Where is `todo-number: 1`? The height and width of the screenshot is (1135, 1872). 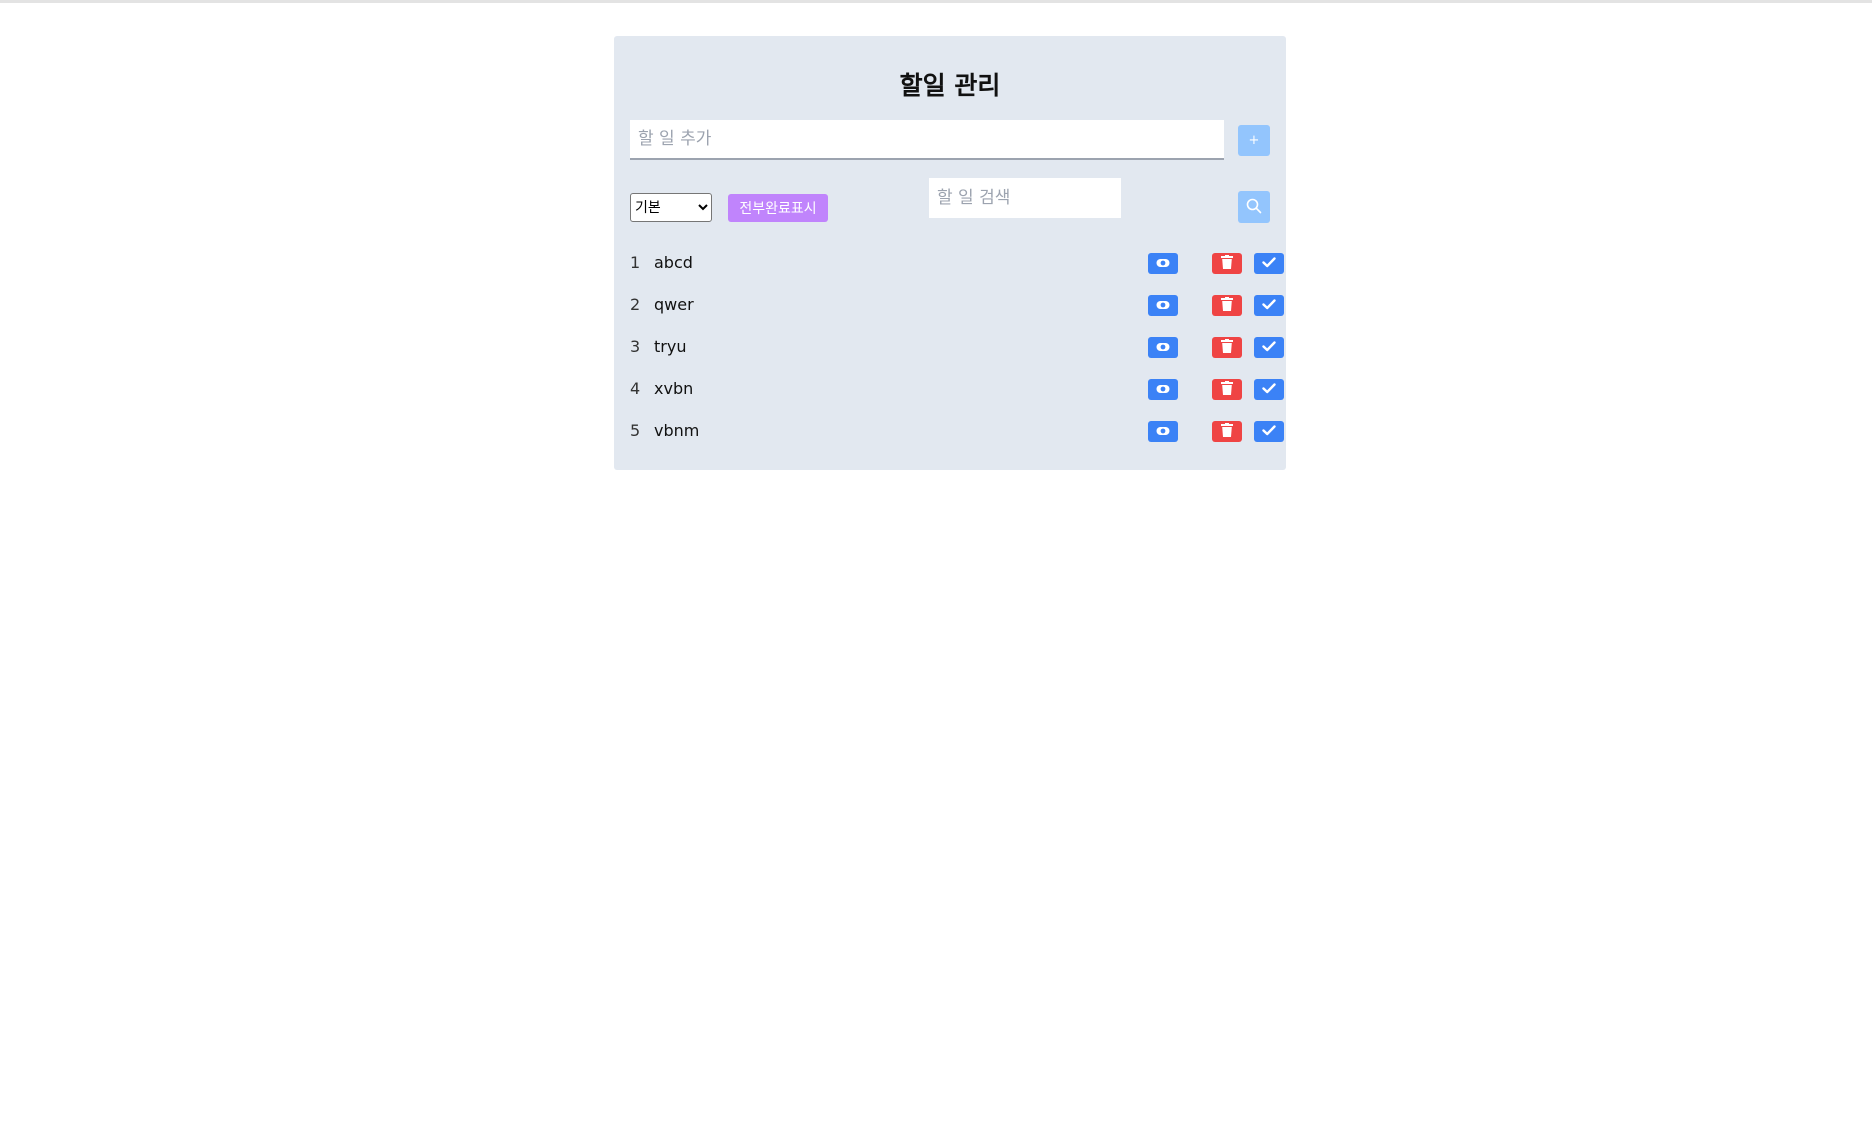
todo-number: 1 is located at coordinates (635, 262).